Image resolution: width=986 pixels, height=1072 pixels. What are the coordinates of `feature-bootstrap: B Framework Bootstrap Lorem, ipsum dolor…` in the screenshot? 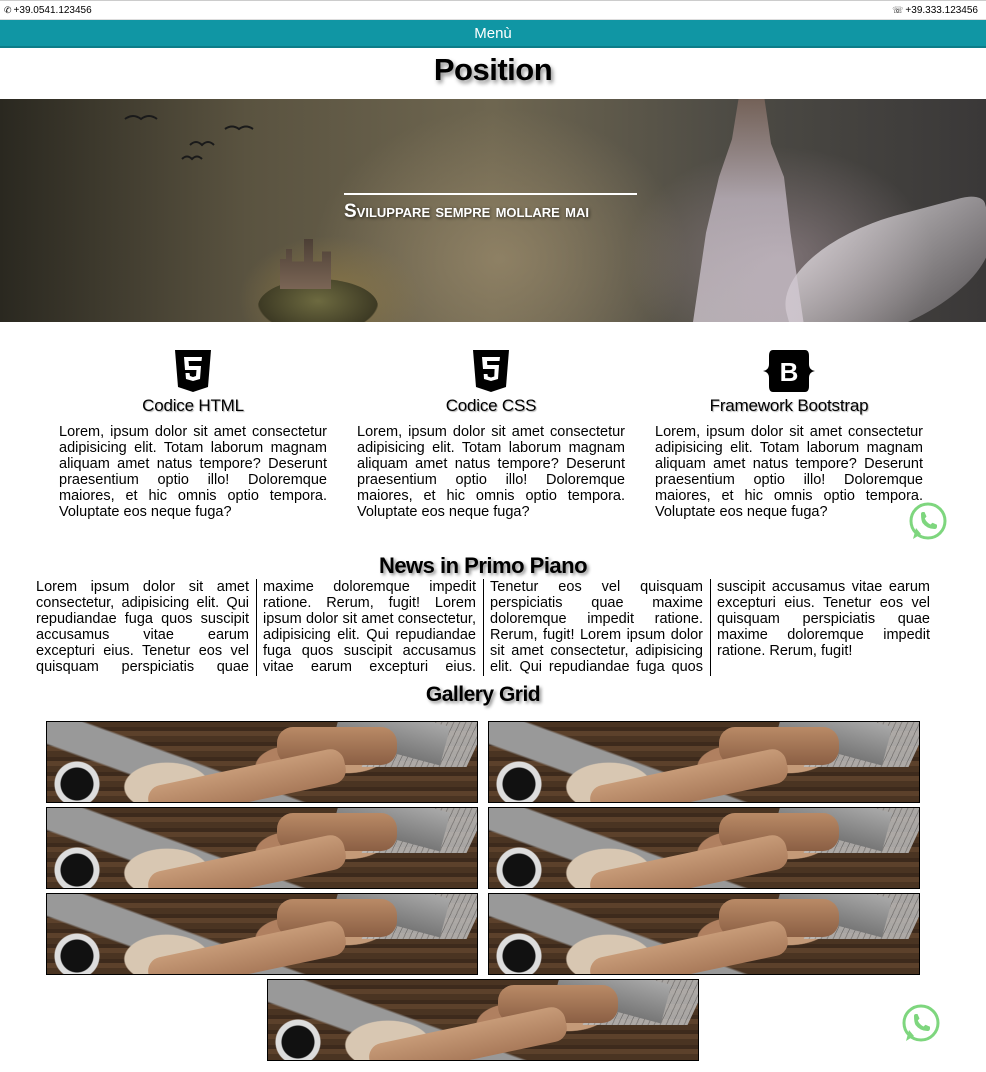 It's located at (789, 435).